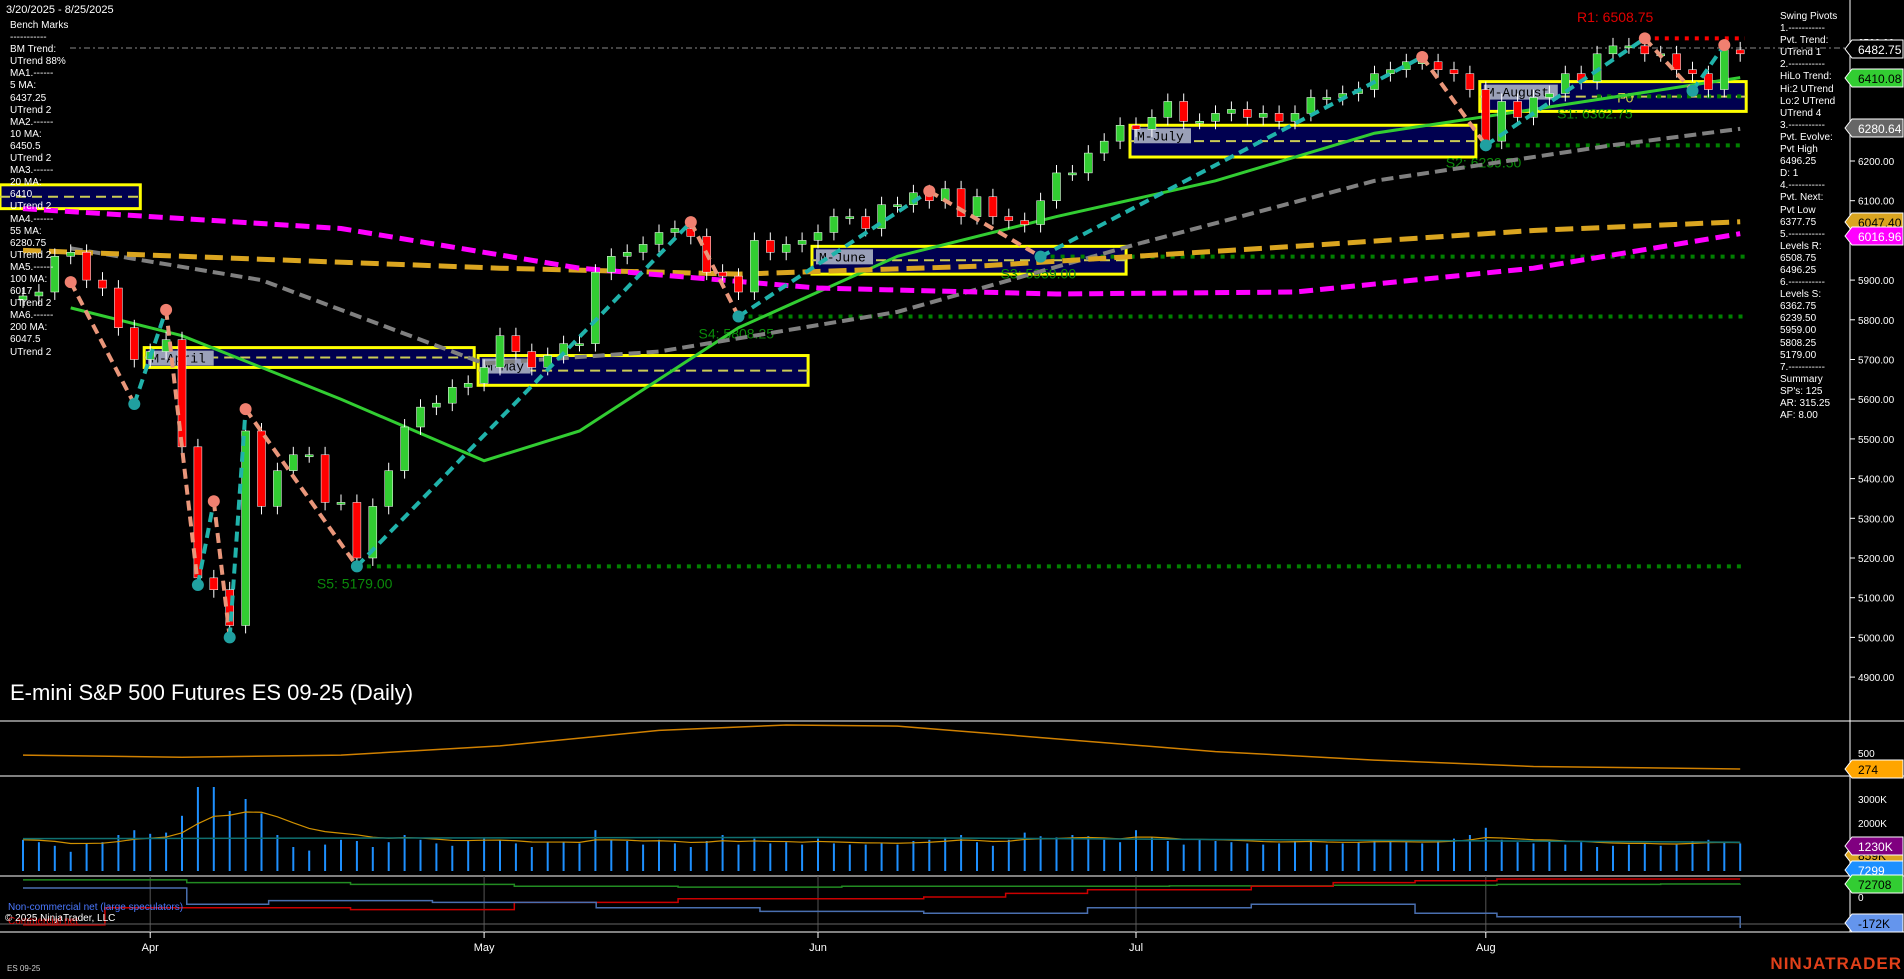 Image resolution: width=1904 pixels, height=979 pixels. I want to click on swing-pivot-line: HiLo Trend:, so click(1806, 77).